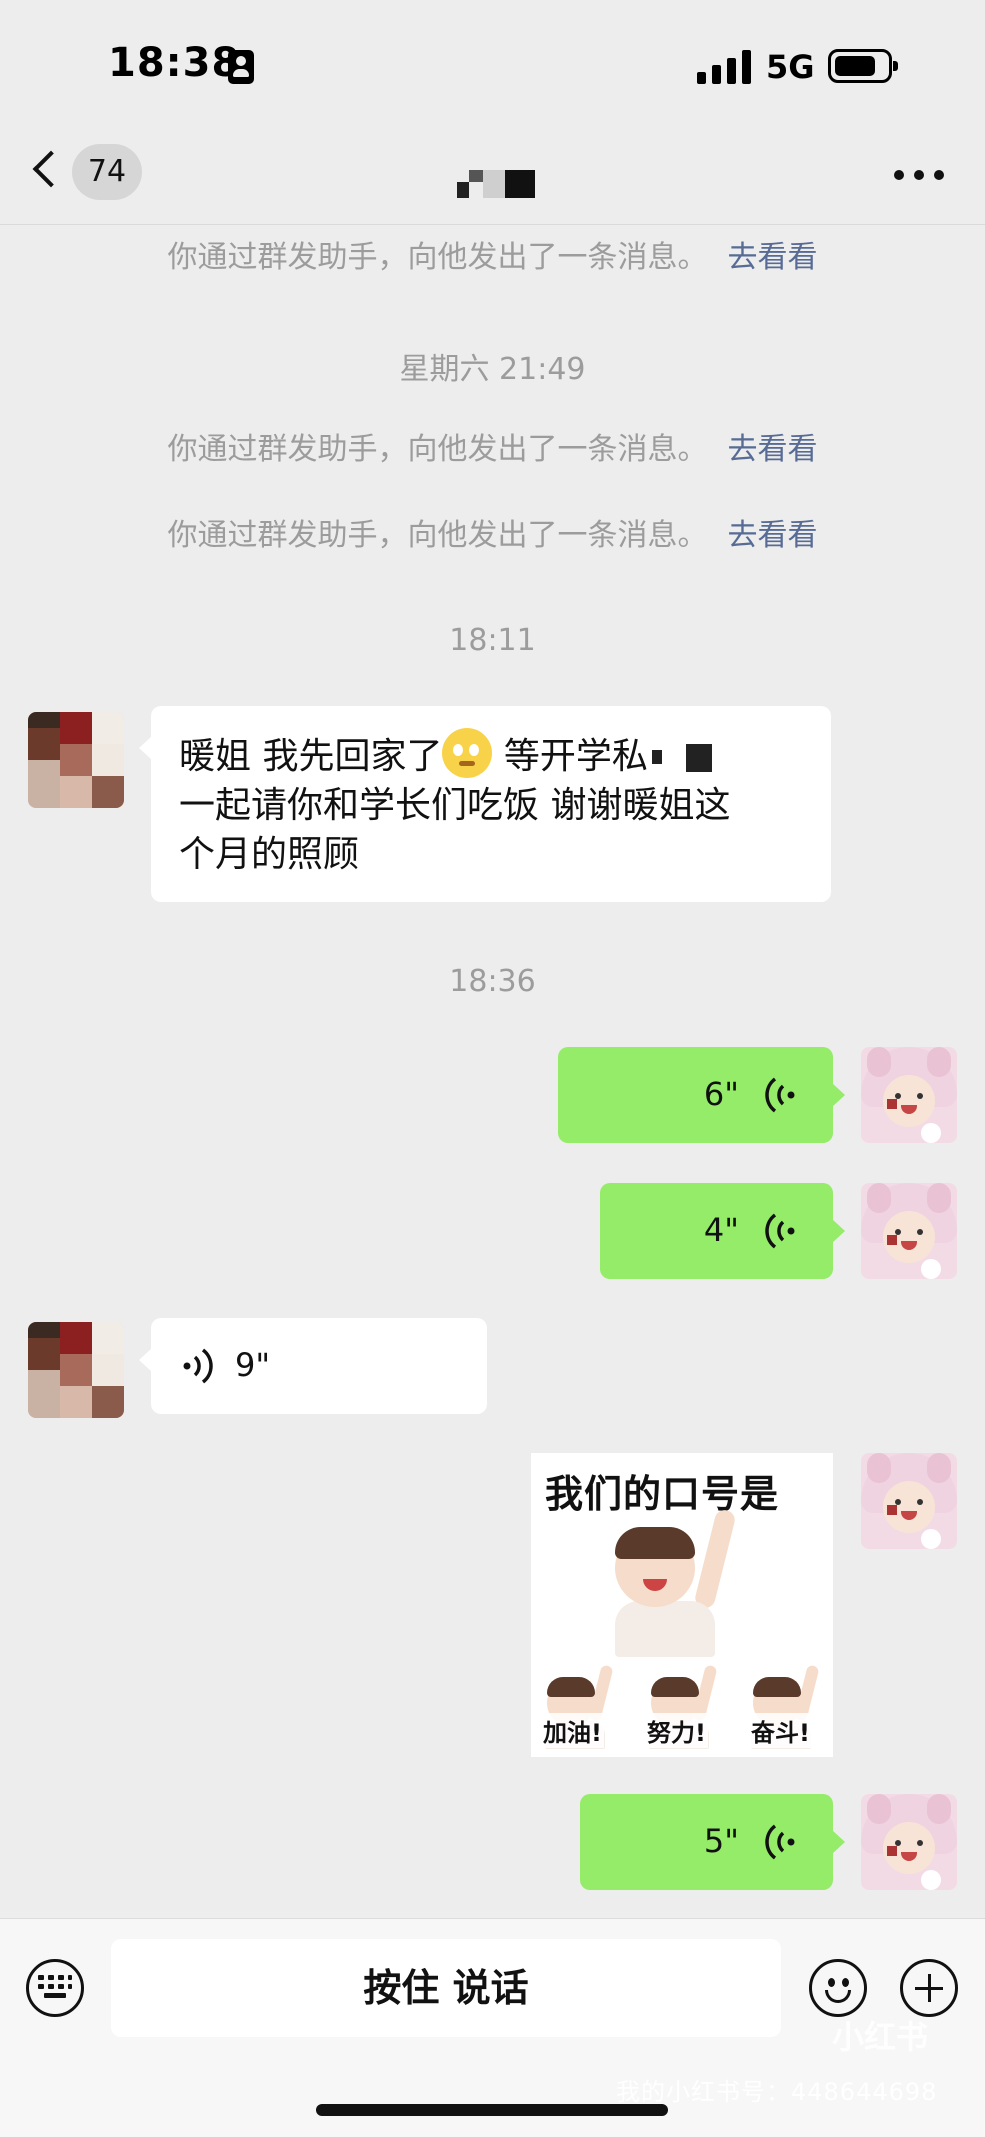 The width and height of the screenshot is (985, 2137). Describe the element at coordinates (313, 1366) in the screenshot. I see `incoming-voice-bubble: 9"` at that location.